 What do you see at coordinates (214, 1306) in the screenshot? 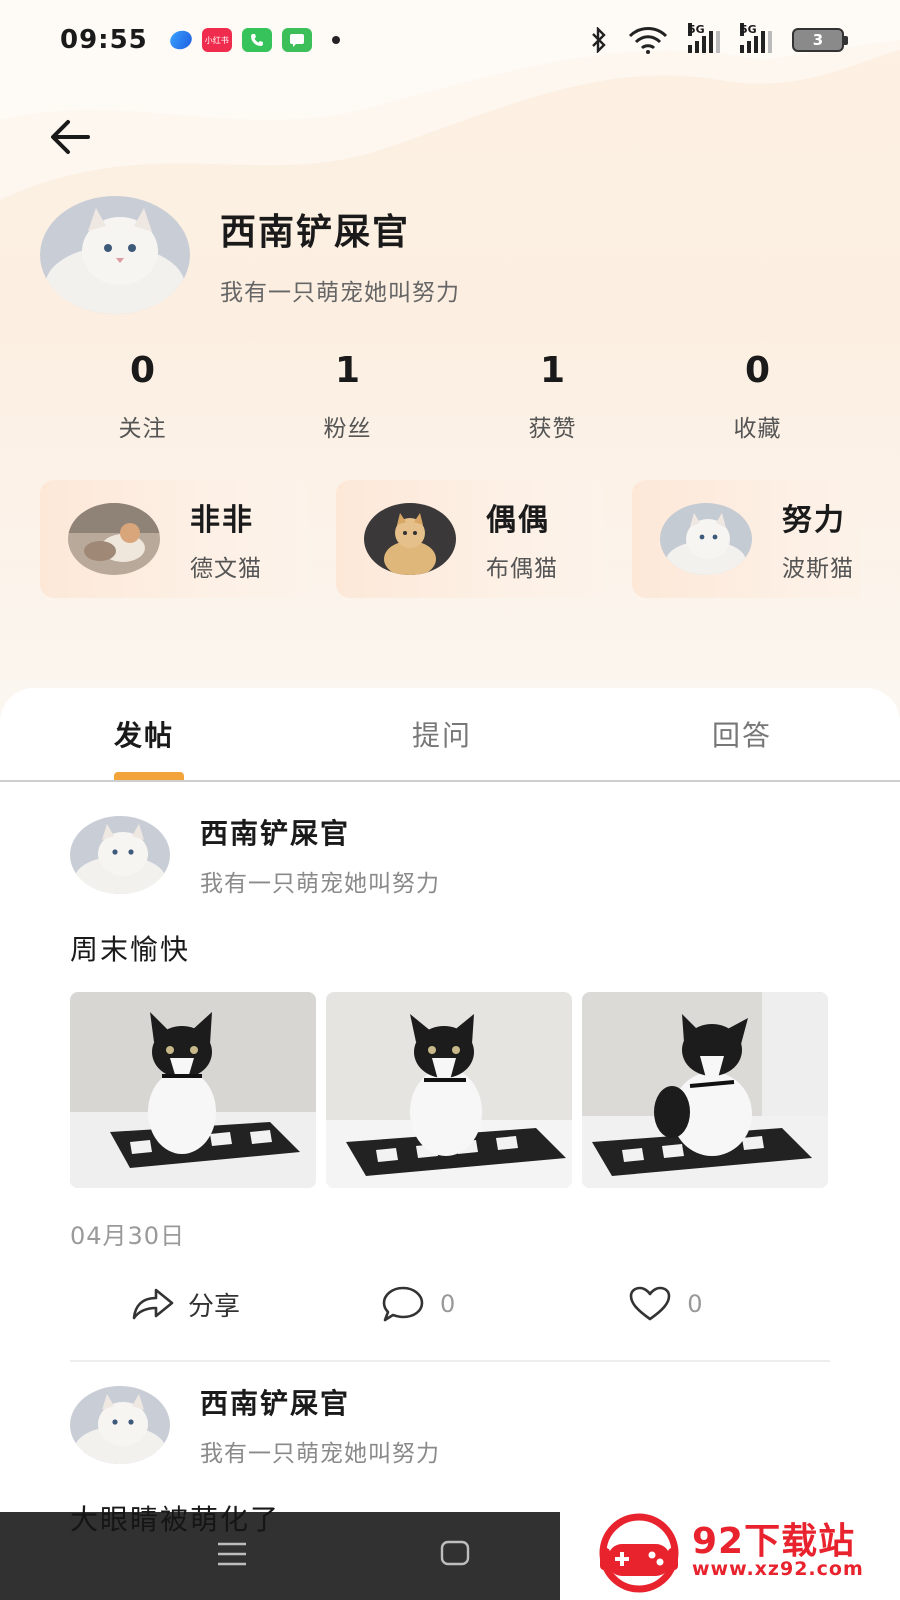
I see `share-label: 分享` at bounding box center [214, 1306].